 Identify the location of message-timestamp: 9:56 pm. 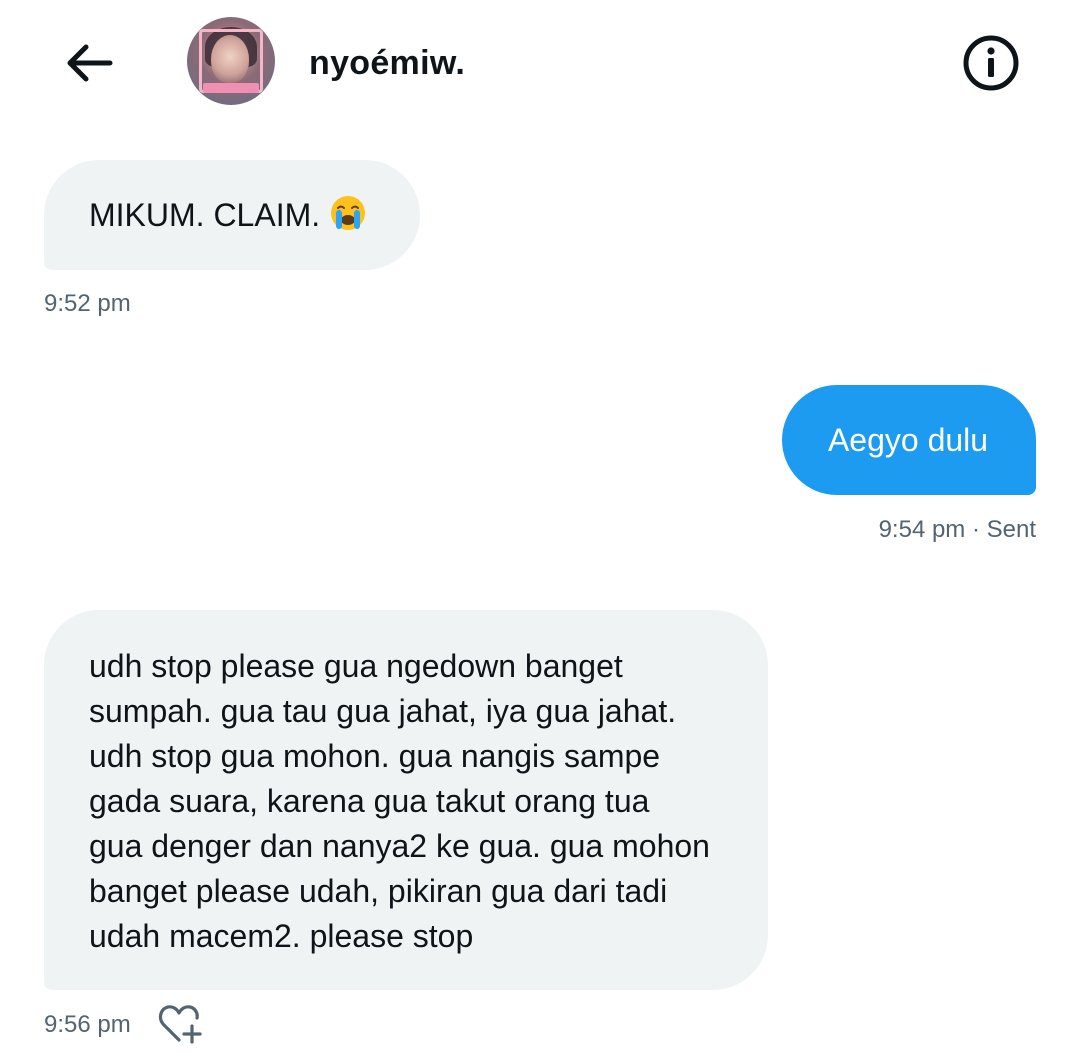
(87, 1024).